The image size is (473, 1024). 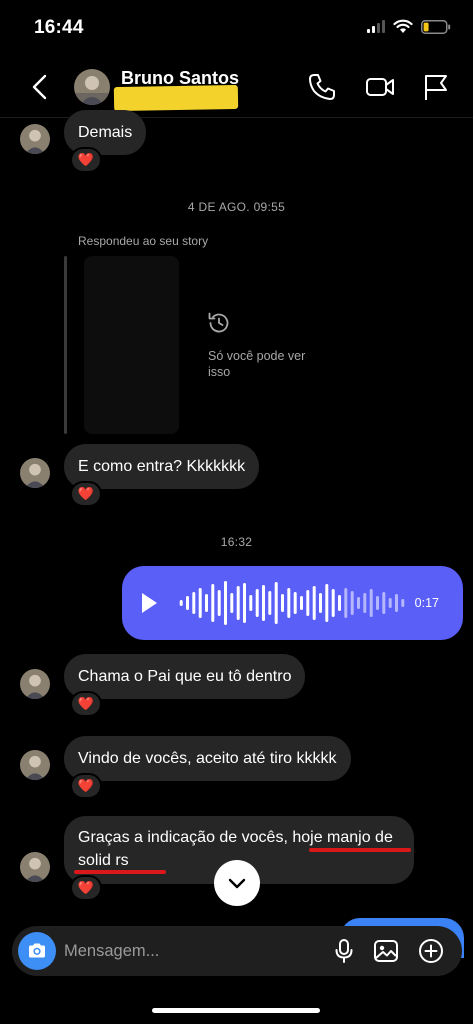 I want to click on story-reply-bar, so click(x=65, y=345).